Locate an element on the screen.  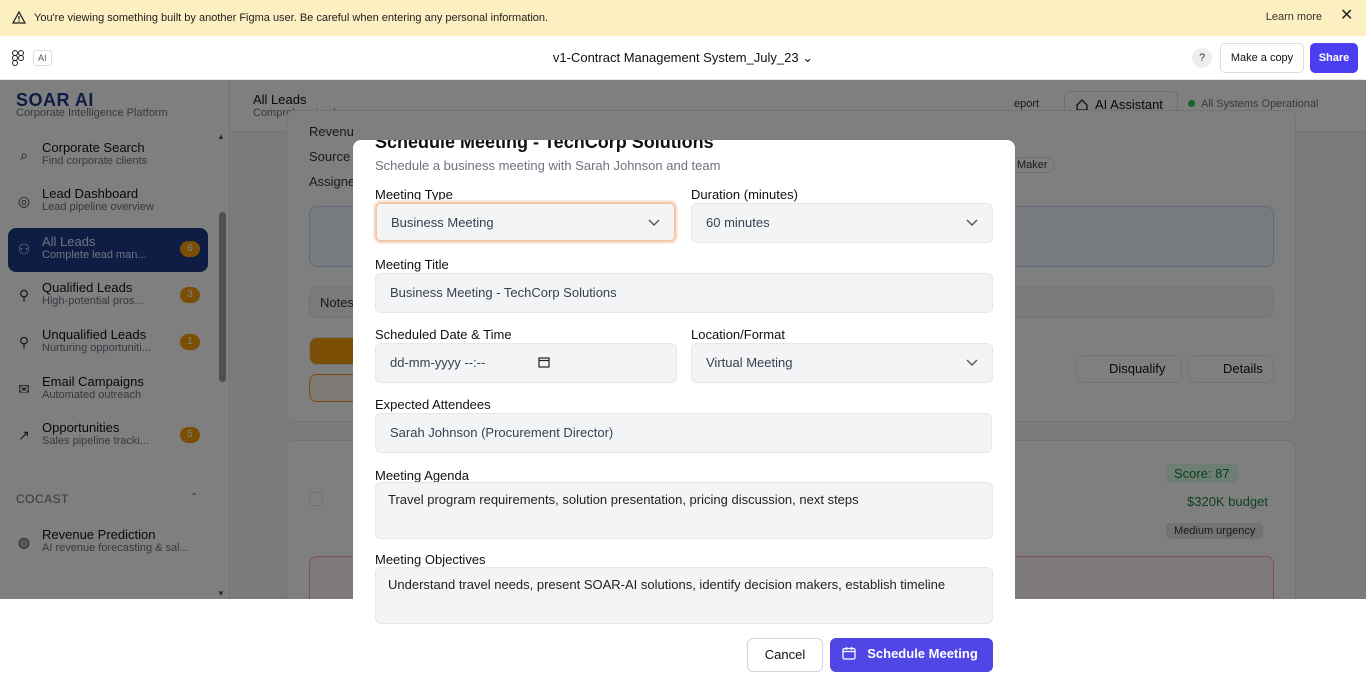
meeting-title-value: Business Meeting - TechCorp Solutions is located at coordinates (503, 292).